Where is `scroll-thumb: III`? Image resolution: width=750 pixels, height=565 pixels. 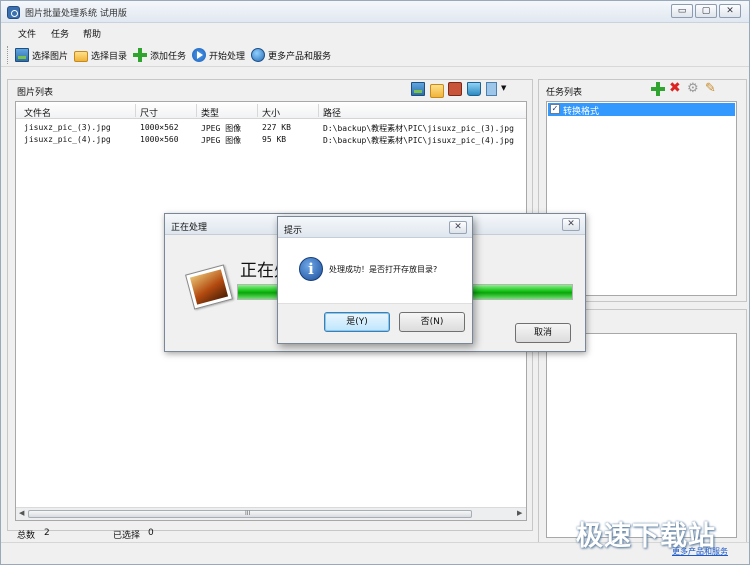
scroll-thumb: III is located at coordinates (250, 514).